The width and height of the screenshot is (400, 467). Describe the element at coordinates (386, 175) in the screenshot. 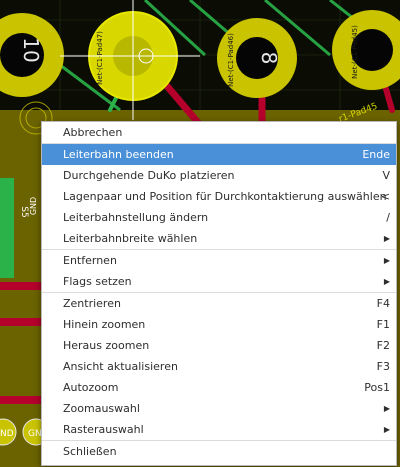

I see `menu-item-shortcut: V` at that location.